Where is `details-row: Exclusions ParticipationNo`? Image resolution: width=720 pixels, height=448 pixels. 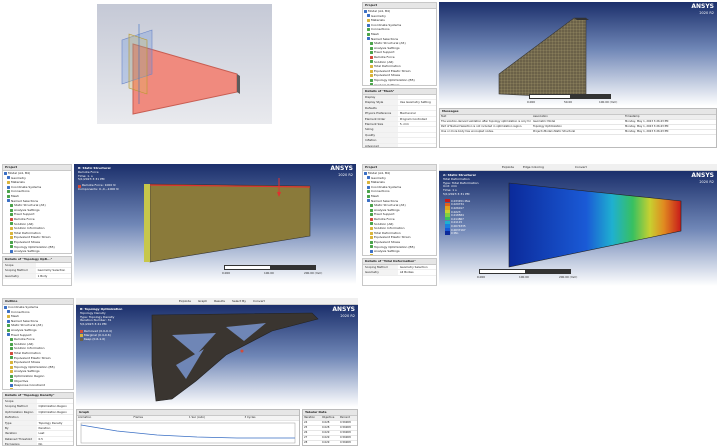
details-row: Exclusions ParticipationNo is located at coordinates (38, 443).